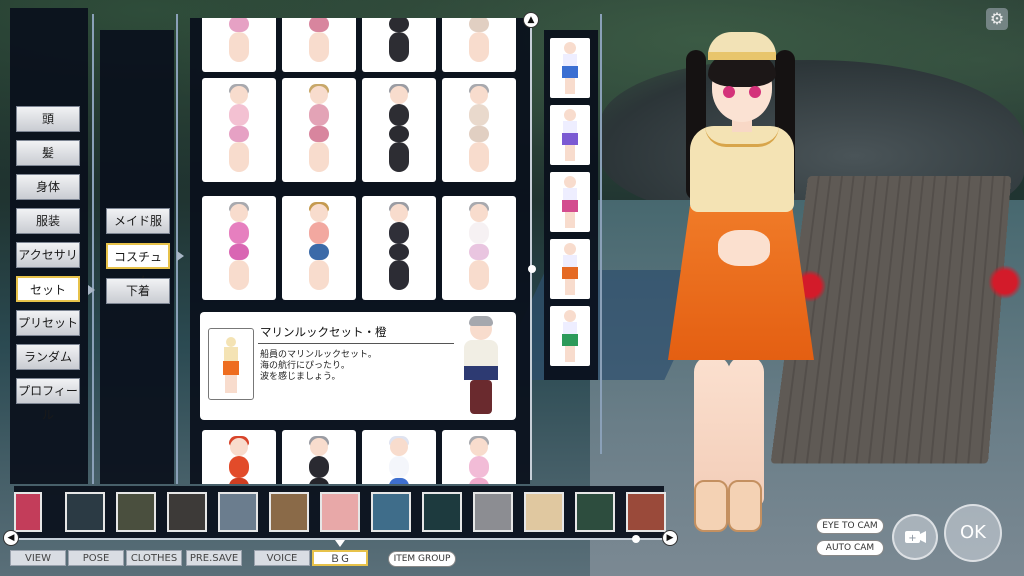 Image resolution: width=1024 pixels, height=576 pixels. What do you see at coordinates (48, 187) in the screenshot?
I see `category-button: 身体` at bounding box center [48, 187].